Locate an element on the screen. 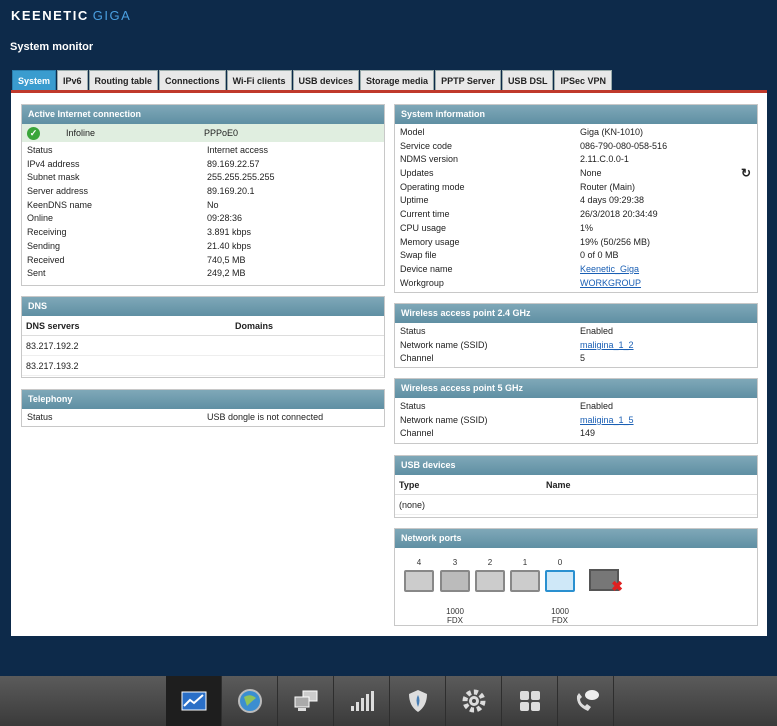 Image resolution: width=777 pixels, height=726 pixels. info-row: Receiving 3.891 kbps is located at coordinates (139, 232).